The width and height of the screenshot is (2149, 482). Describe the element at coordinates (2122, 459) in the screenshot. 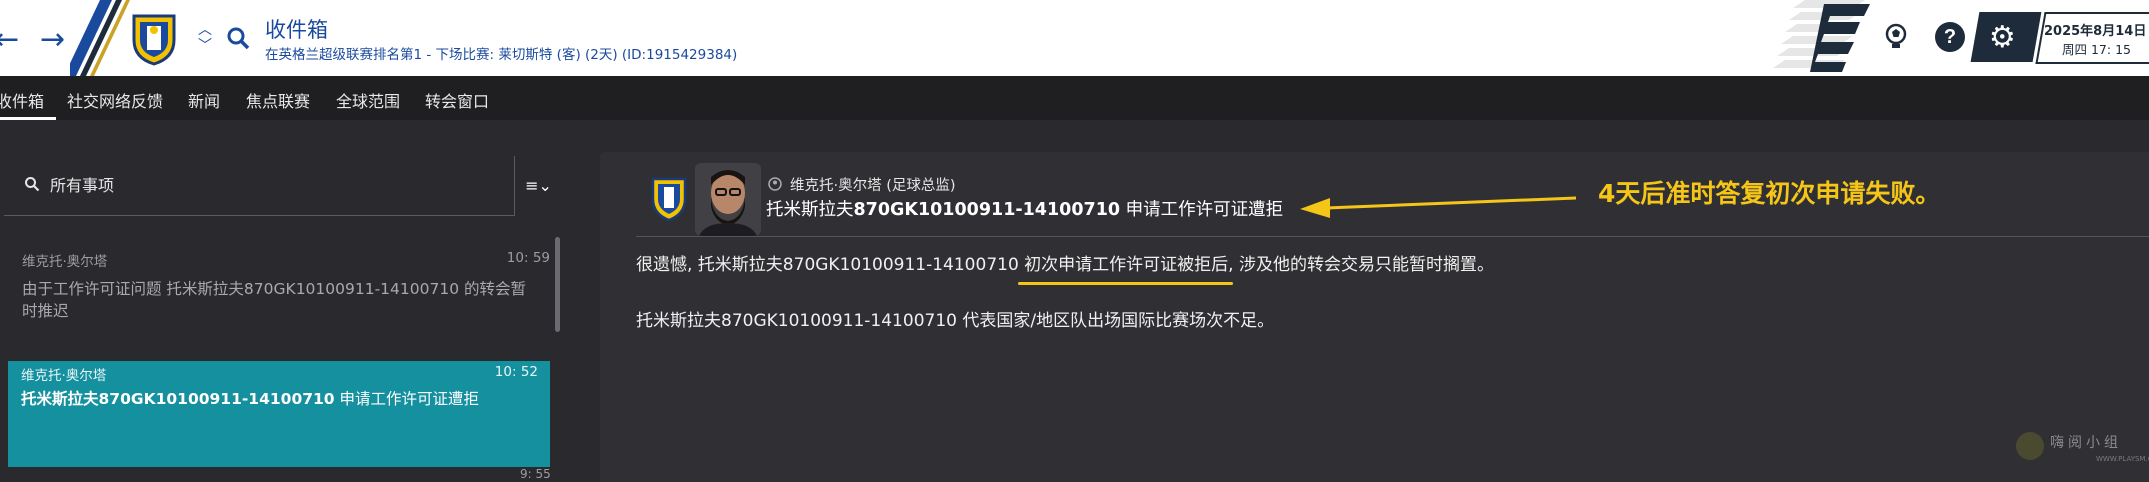

I see `watermark-url: WWW.PLAYSM.CC` at that location.